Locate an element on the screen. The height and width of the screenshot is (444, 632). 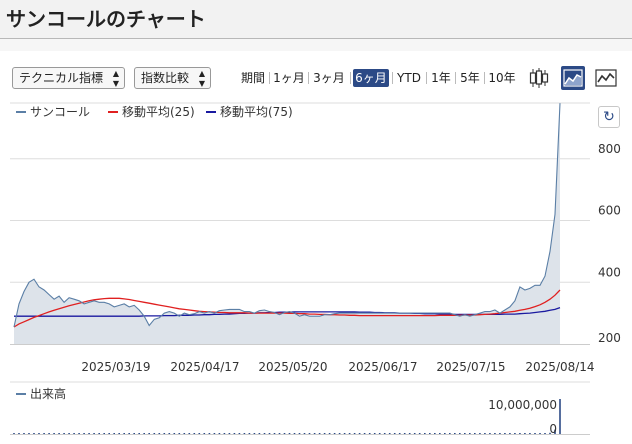
technical-indicator-select: テクニカル指標 ▲ ▼ is located at coordinates (68, 78).